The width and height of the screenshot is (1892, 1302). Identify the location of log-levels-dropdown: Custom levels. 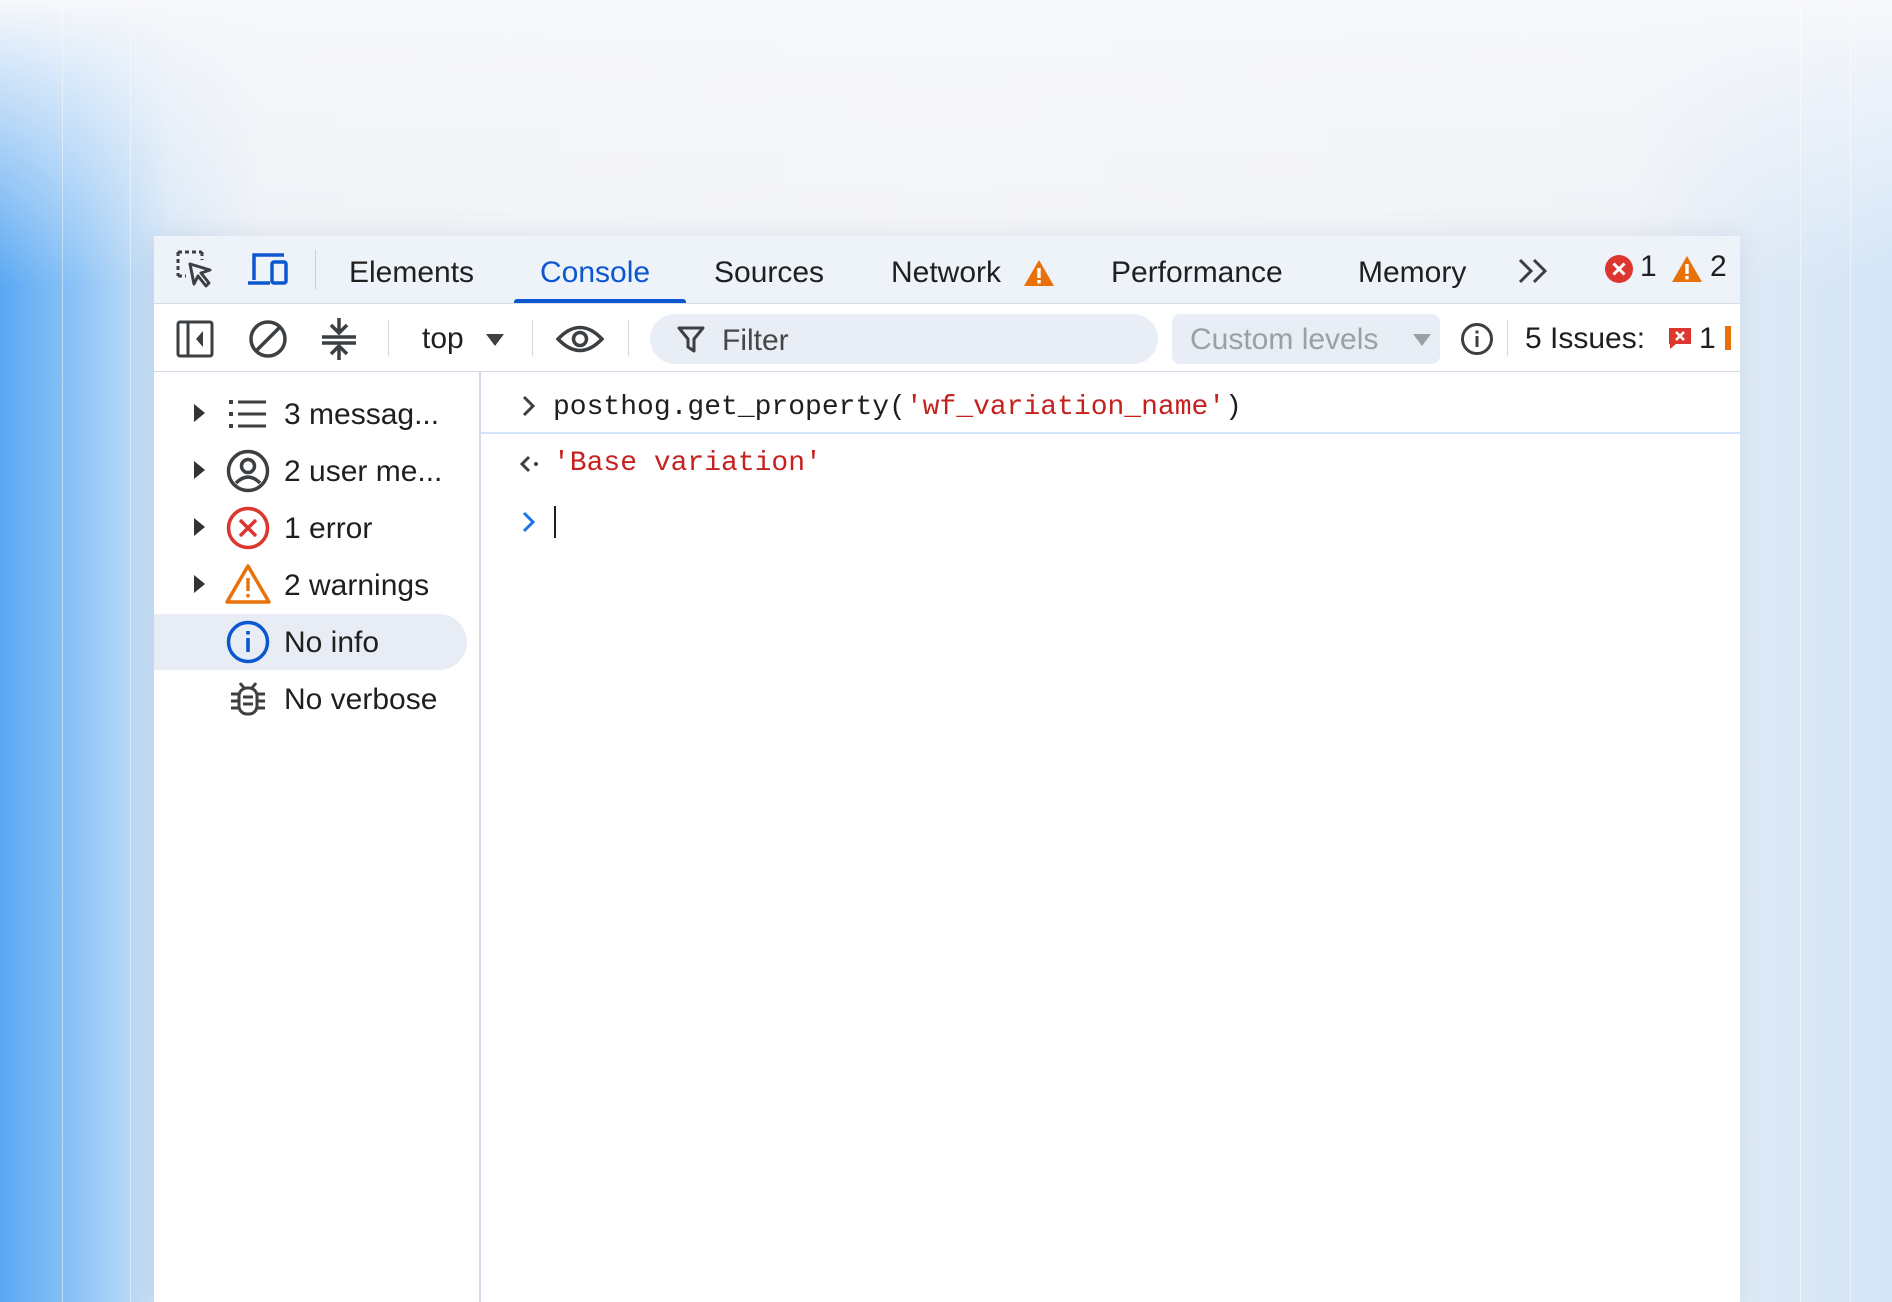
(1306, 339).